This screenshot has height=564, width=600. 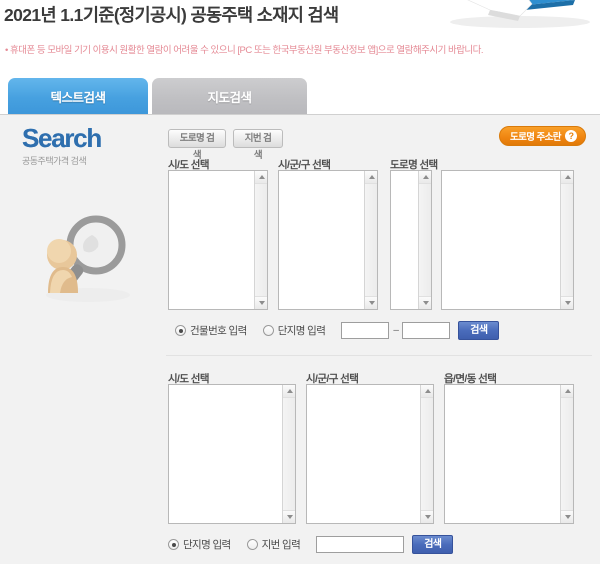 What do you see at coordinates (260, 240) in the screenshot?
I see `scrollbar-road-sido` at bounding box center [260, 240].